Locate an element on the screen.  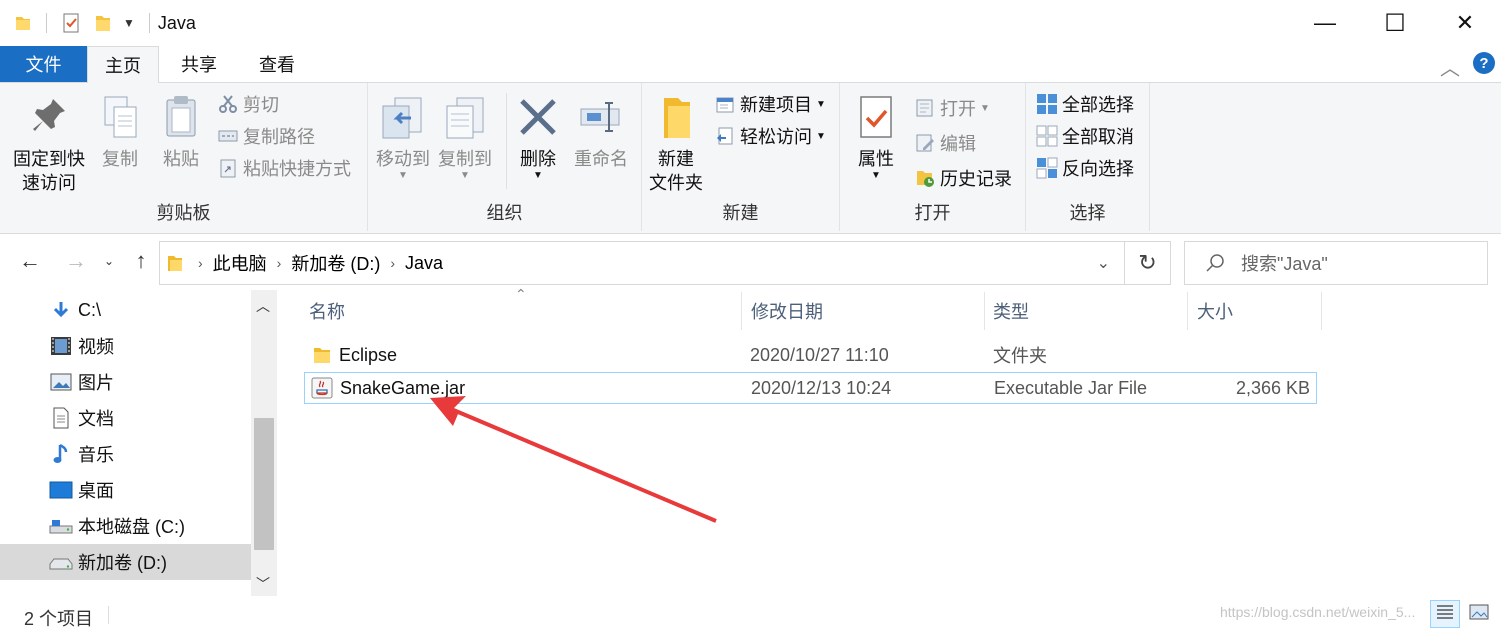
paste-shortcut-label: 粘贴快捷方式 is located at coordinates (297, 169).